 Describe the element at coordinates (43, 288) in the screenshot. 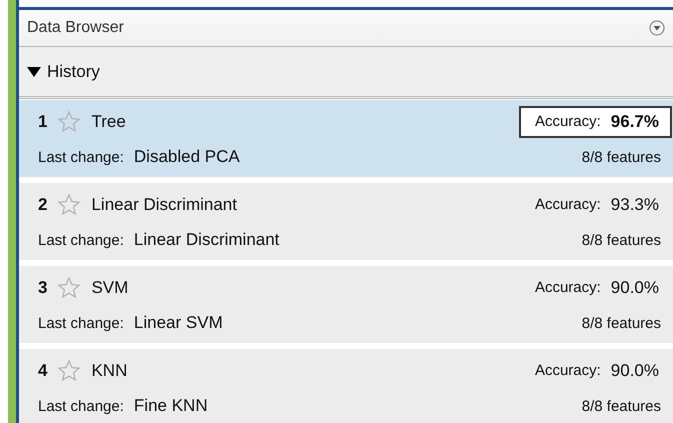

I see `model-number: 3` at that location.